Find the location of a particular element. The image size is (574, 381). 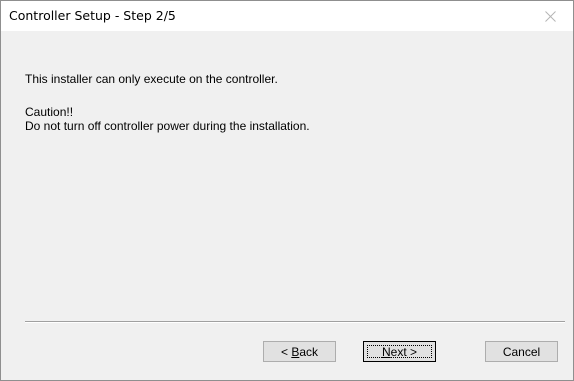

back-button: < Back is located at coordinates (299, 351).